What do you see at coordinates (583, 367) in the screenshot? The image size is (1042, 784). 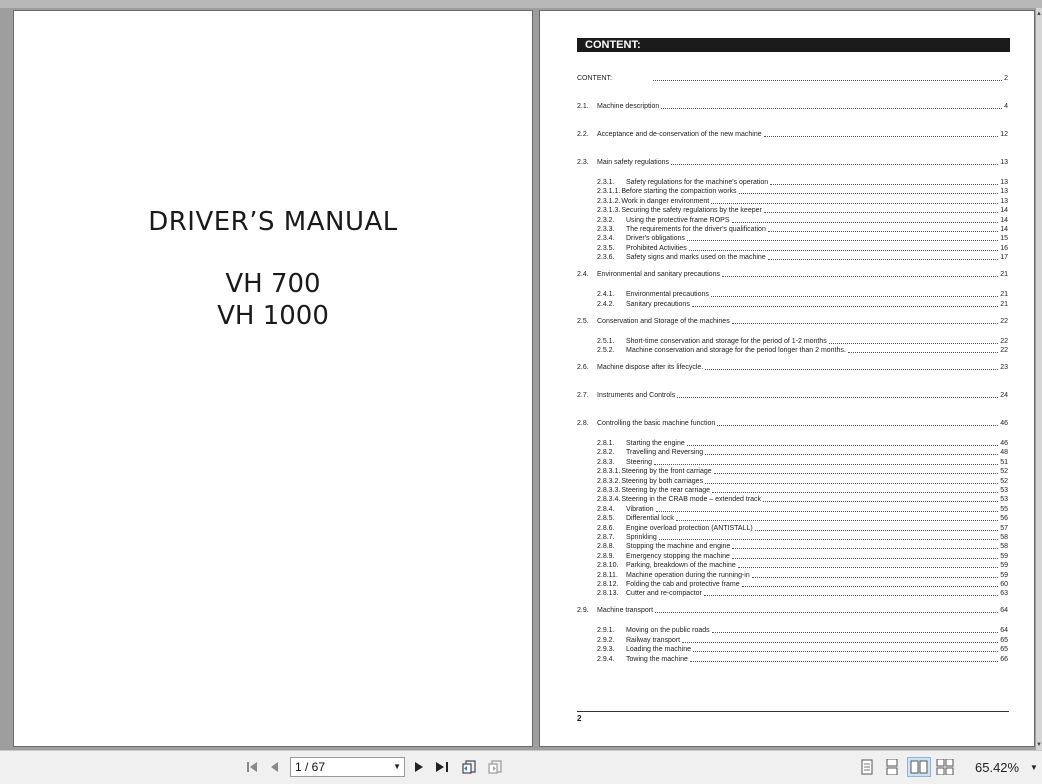 I see `toc-entry-number: 2.6.` at bounding box center [583, 367].